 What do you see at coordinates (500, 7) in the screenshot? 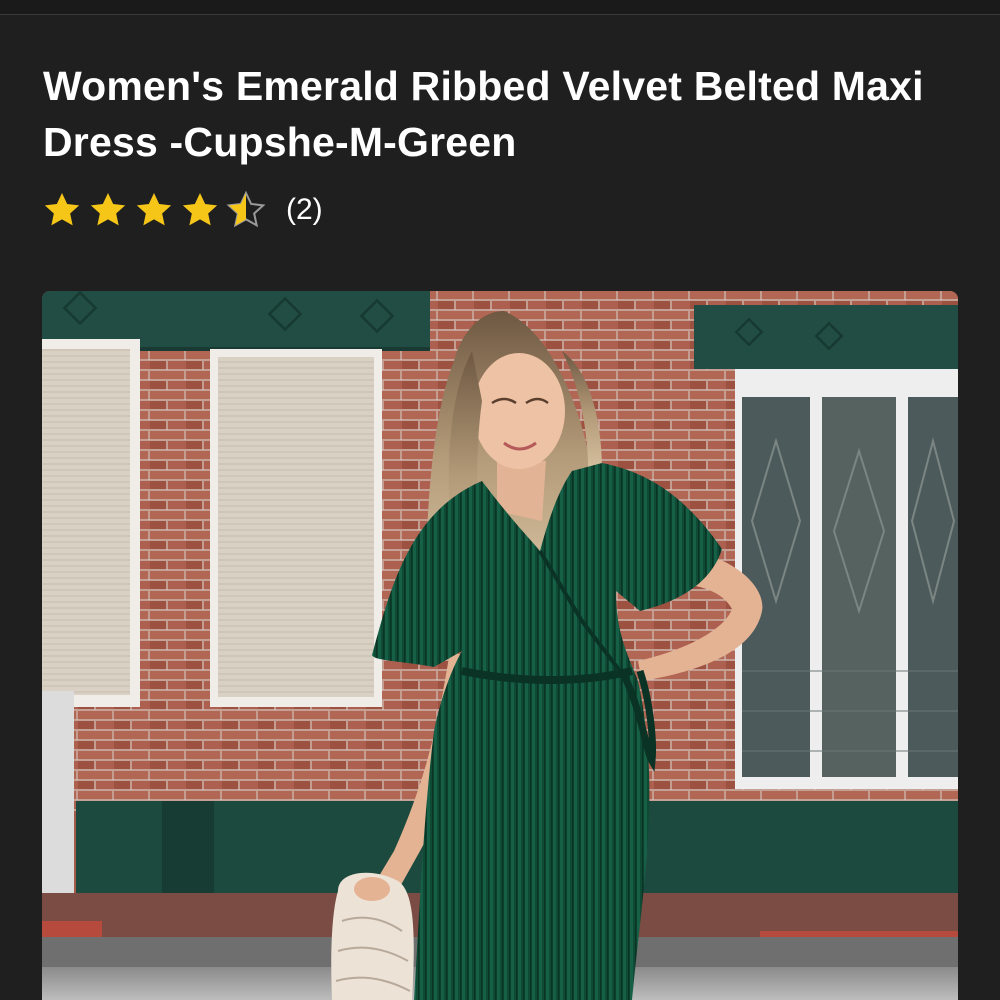
I see `top-bar` at bounding box center [500, 7].